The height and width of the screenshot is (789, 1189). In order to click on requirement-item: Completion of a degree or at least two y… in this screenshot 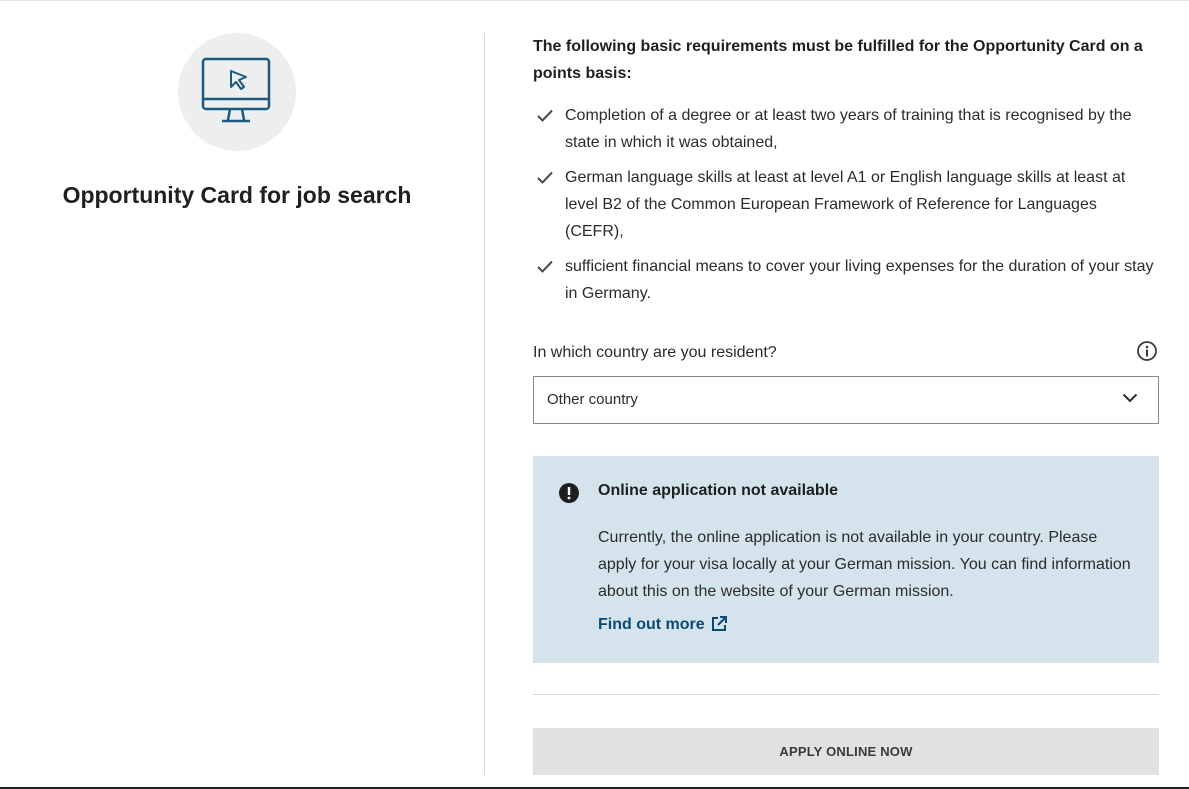, I will do `click(846, 129)`.